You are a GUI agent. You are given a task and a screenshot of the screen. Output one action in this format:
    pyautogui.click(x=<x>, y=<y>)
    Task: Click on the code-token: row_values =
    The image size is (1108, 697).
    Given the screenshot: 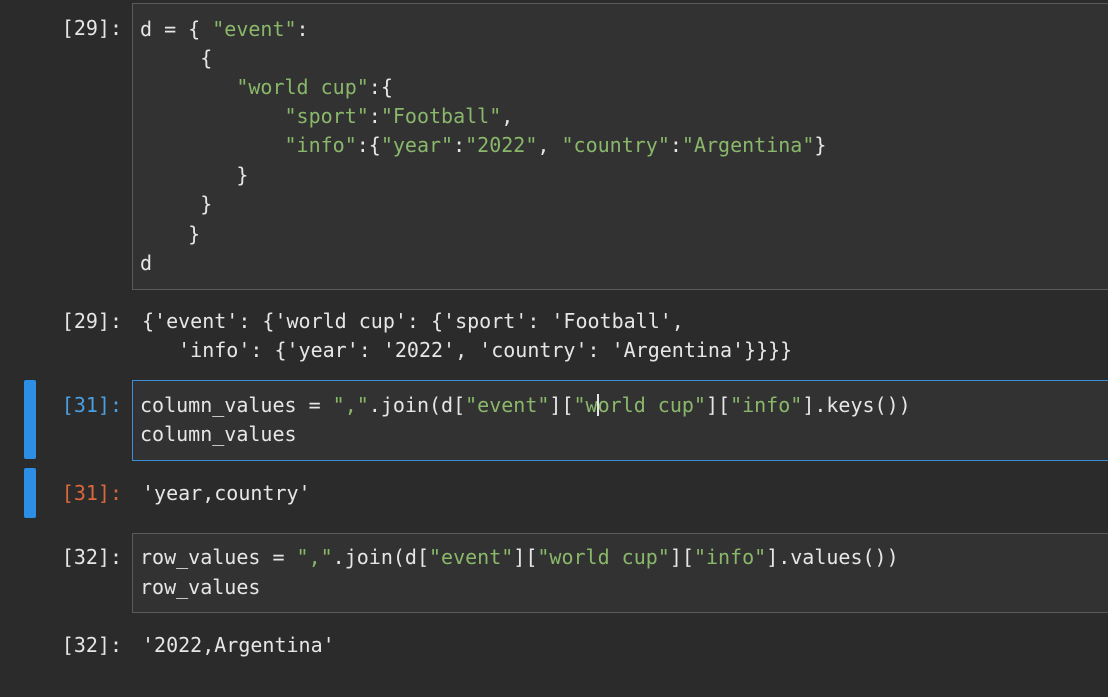 What is the action you would take?
    pyautogui.click(x=218, y=557)
    